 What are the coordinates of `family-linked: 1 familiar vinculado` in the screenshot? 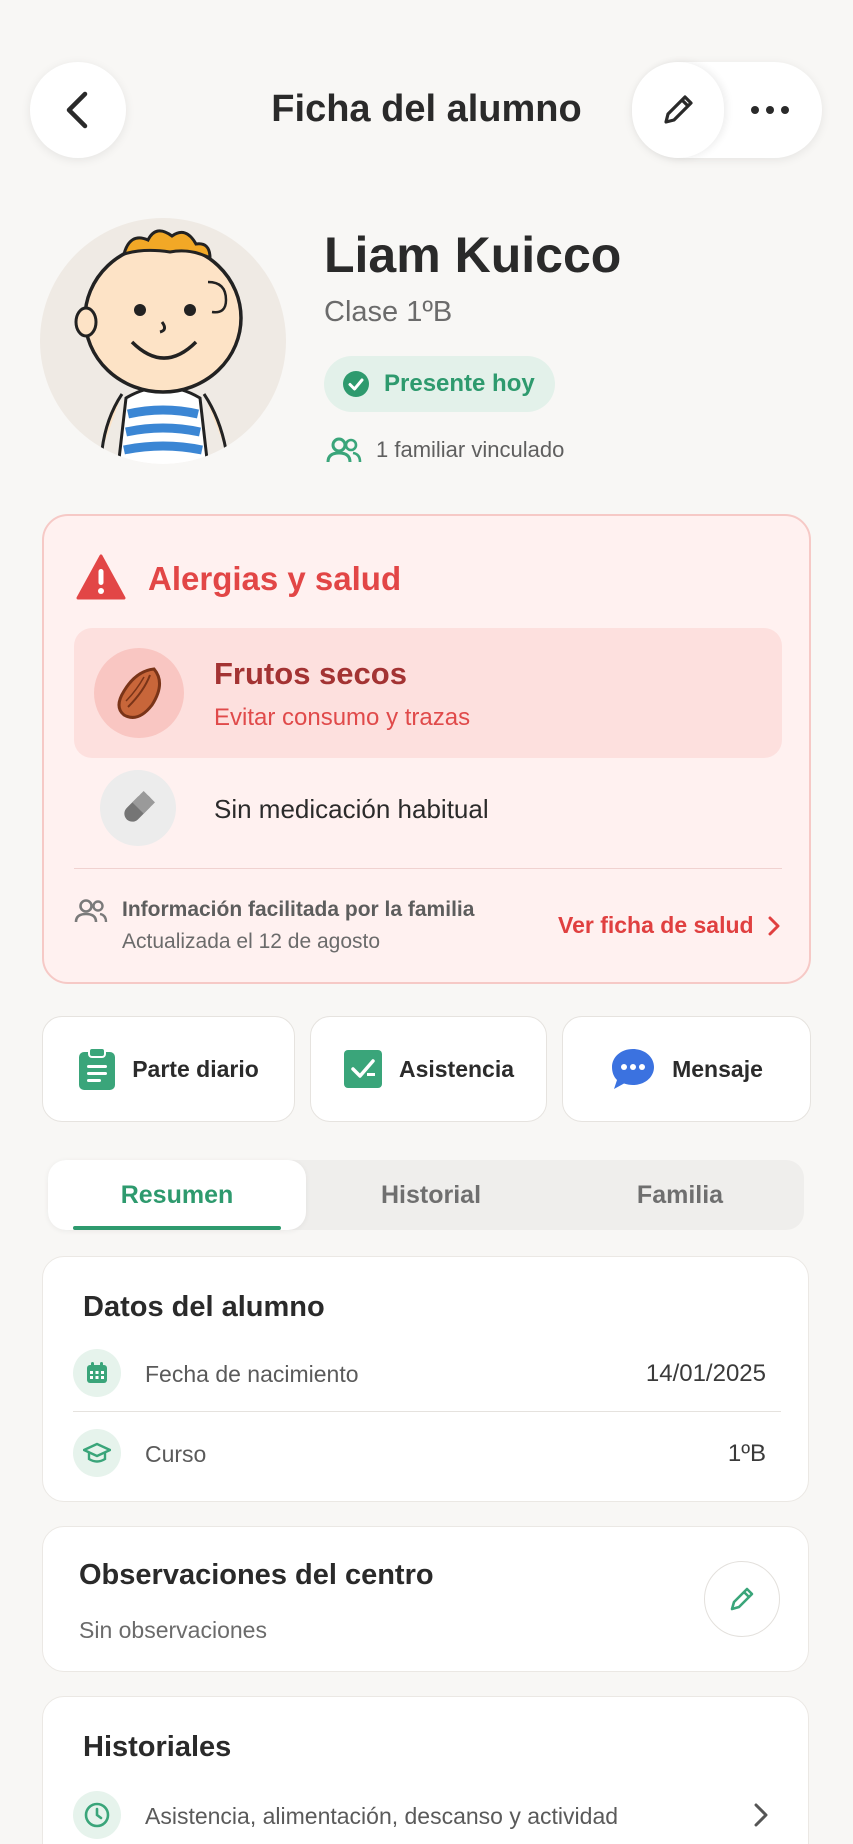 It's located at (445, 450).